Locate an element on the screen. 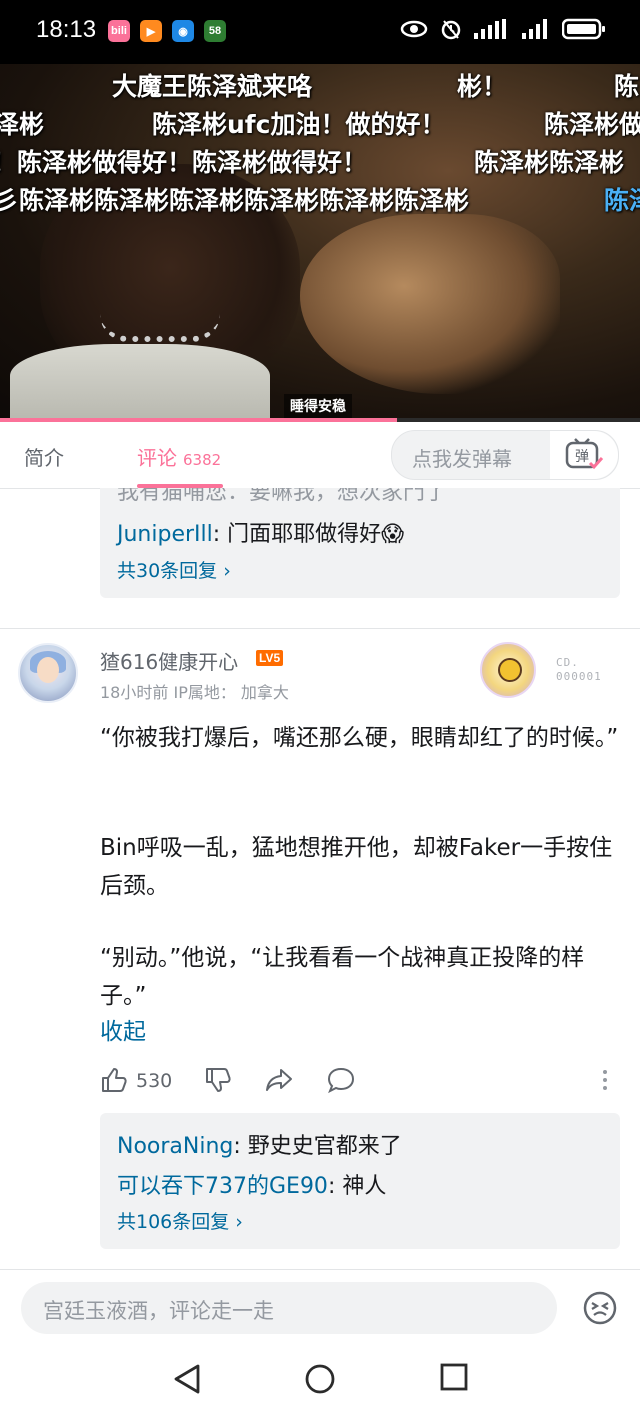 The height and width of the screenshot is (1414, 640). danmaku-comment: 陈泽彬ufc加油！做的好！ is located at coordinates (299, 124).